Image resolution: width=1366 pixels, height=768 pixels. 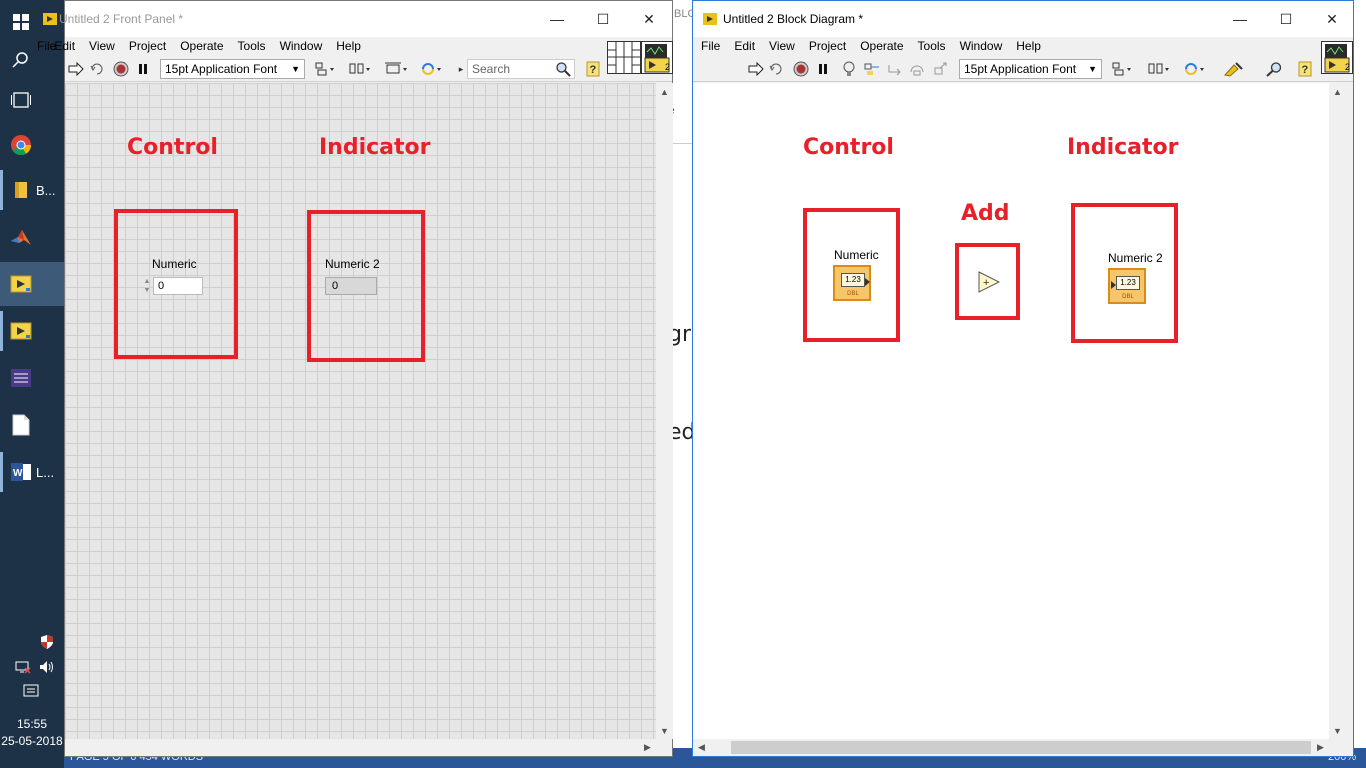 What do you see at coordinates (1127, 286) in the screenshot?
I see `numeric-indicator-terminal: 1.23 DBL` at bounding box center [1127, 286].